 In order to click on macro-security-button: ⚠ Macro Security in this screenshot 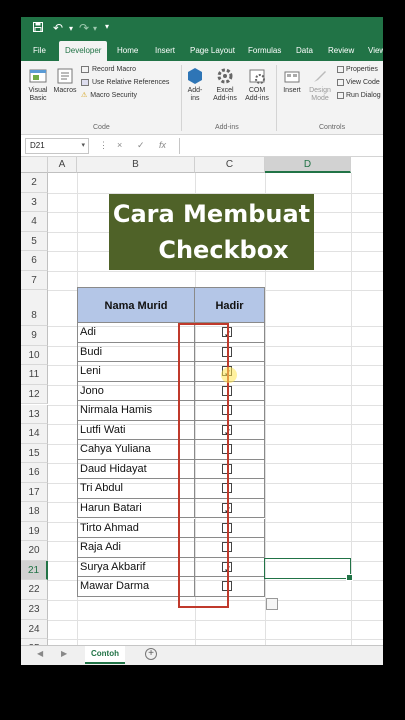, I will do `click(109, 96)`.